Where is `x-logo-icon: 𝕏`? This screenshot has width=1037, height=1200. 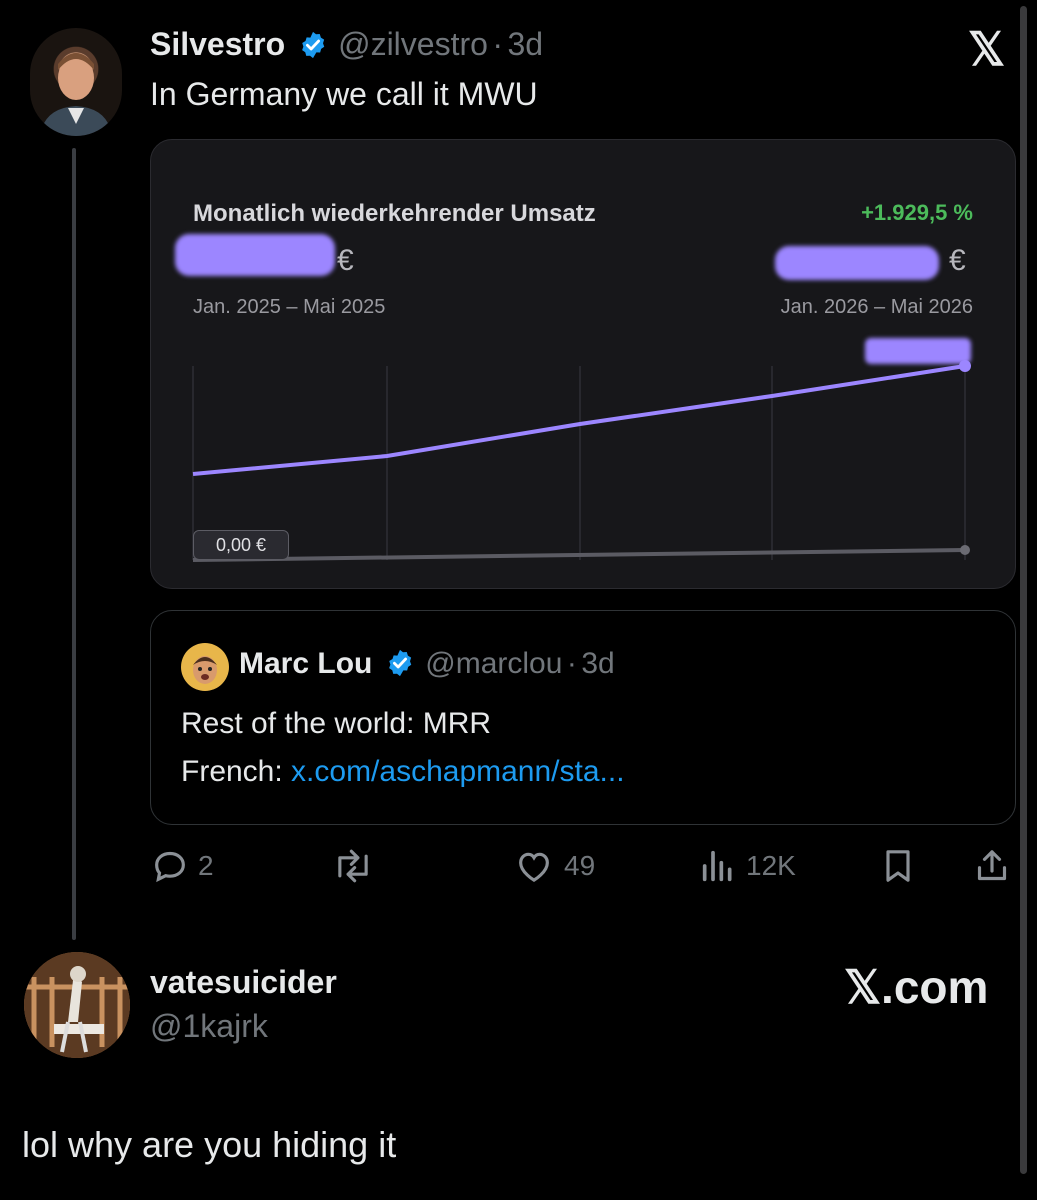 x-logo-icon: 𝕏 is located at coordinates (986, 49).